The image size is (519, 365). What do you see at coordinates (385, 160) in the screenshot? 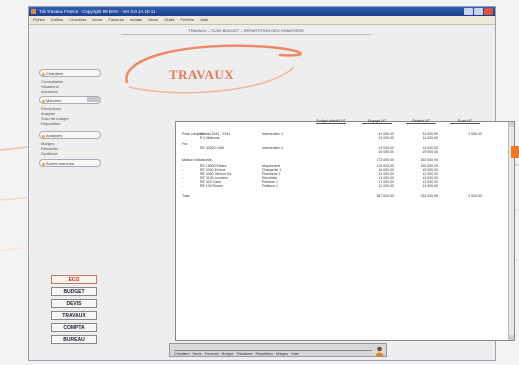
I see `report-value: 173 000,00` at bounding box center [385, 160].